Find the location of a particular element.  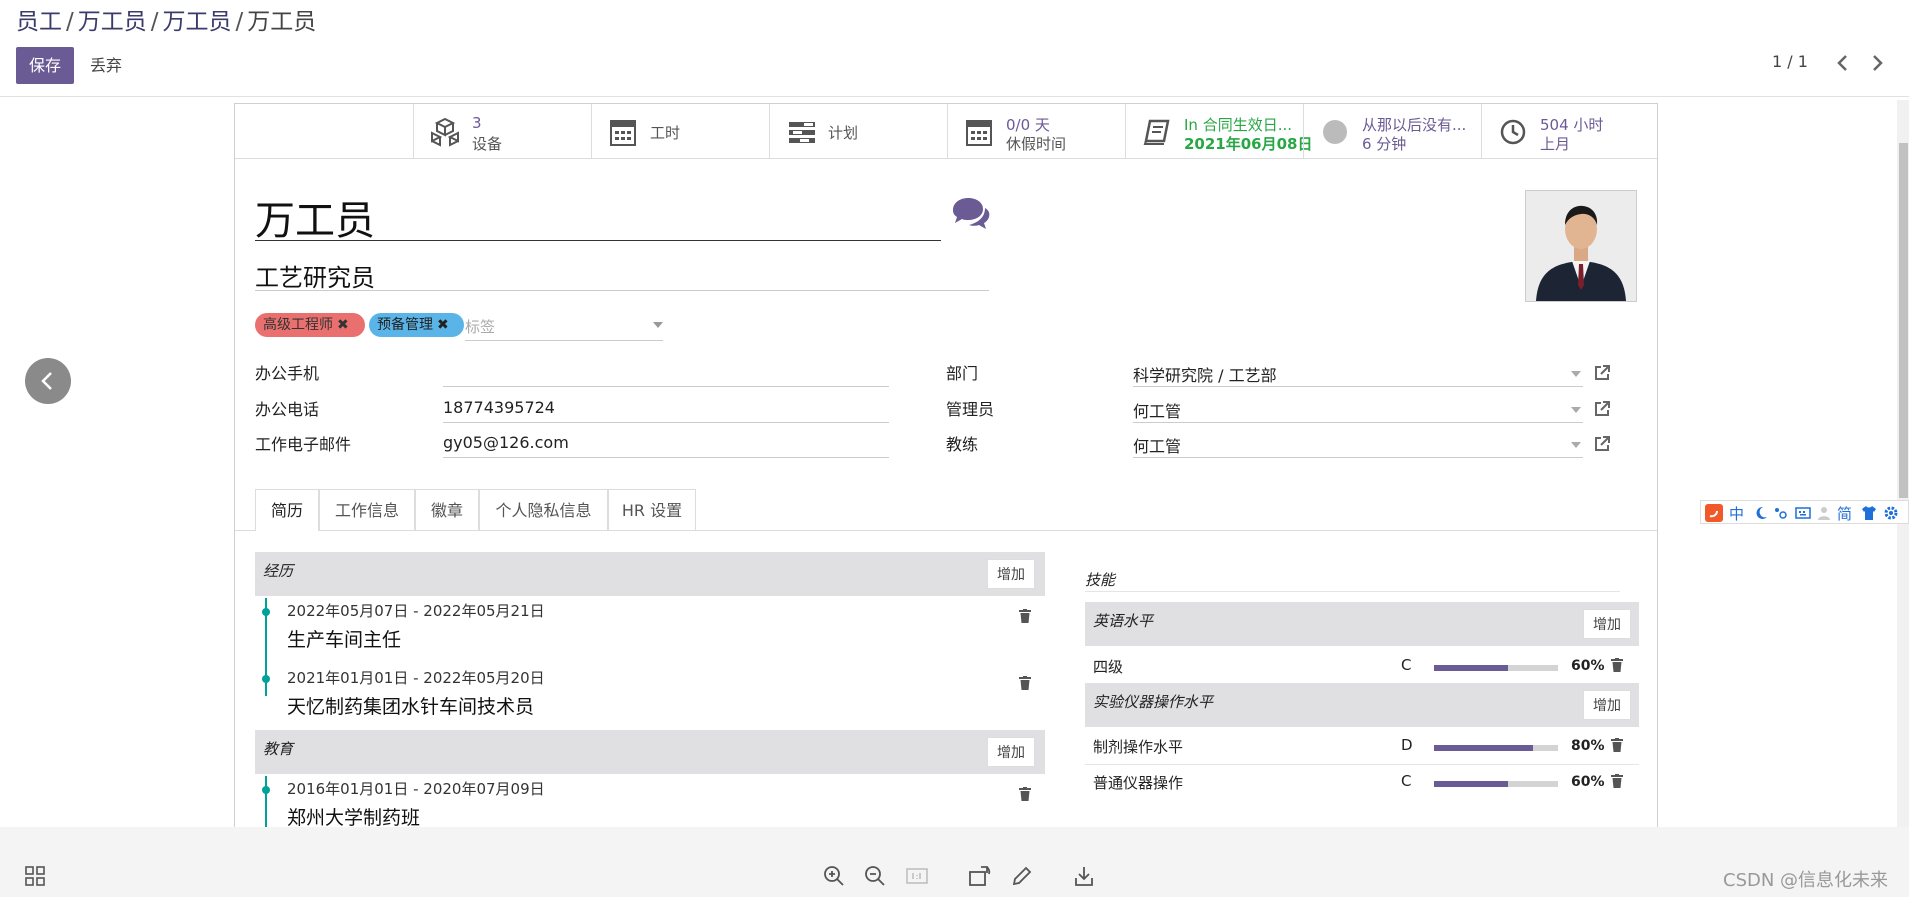

tab-private-info: 个人隐私信息 is located at coordinates (543, 509).